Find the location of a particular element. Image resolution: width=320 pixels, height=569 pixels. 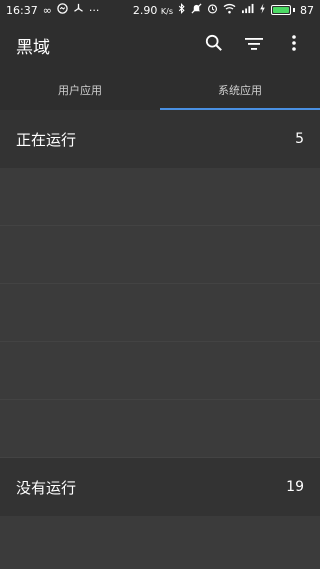

messenger-icon is located at coordinates (62, 10).